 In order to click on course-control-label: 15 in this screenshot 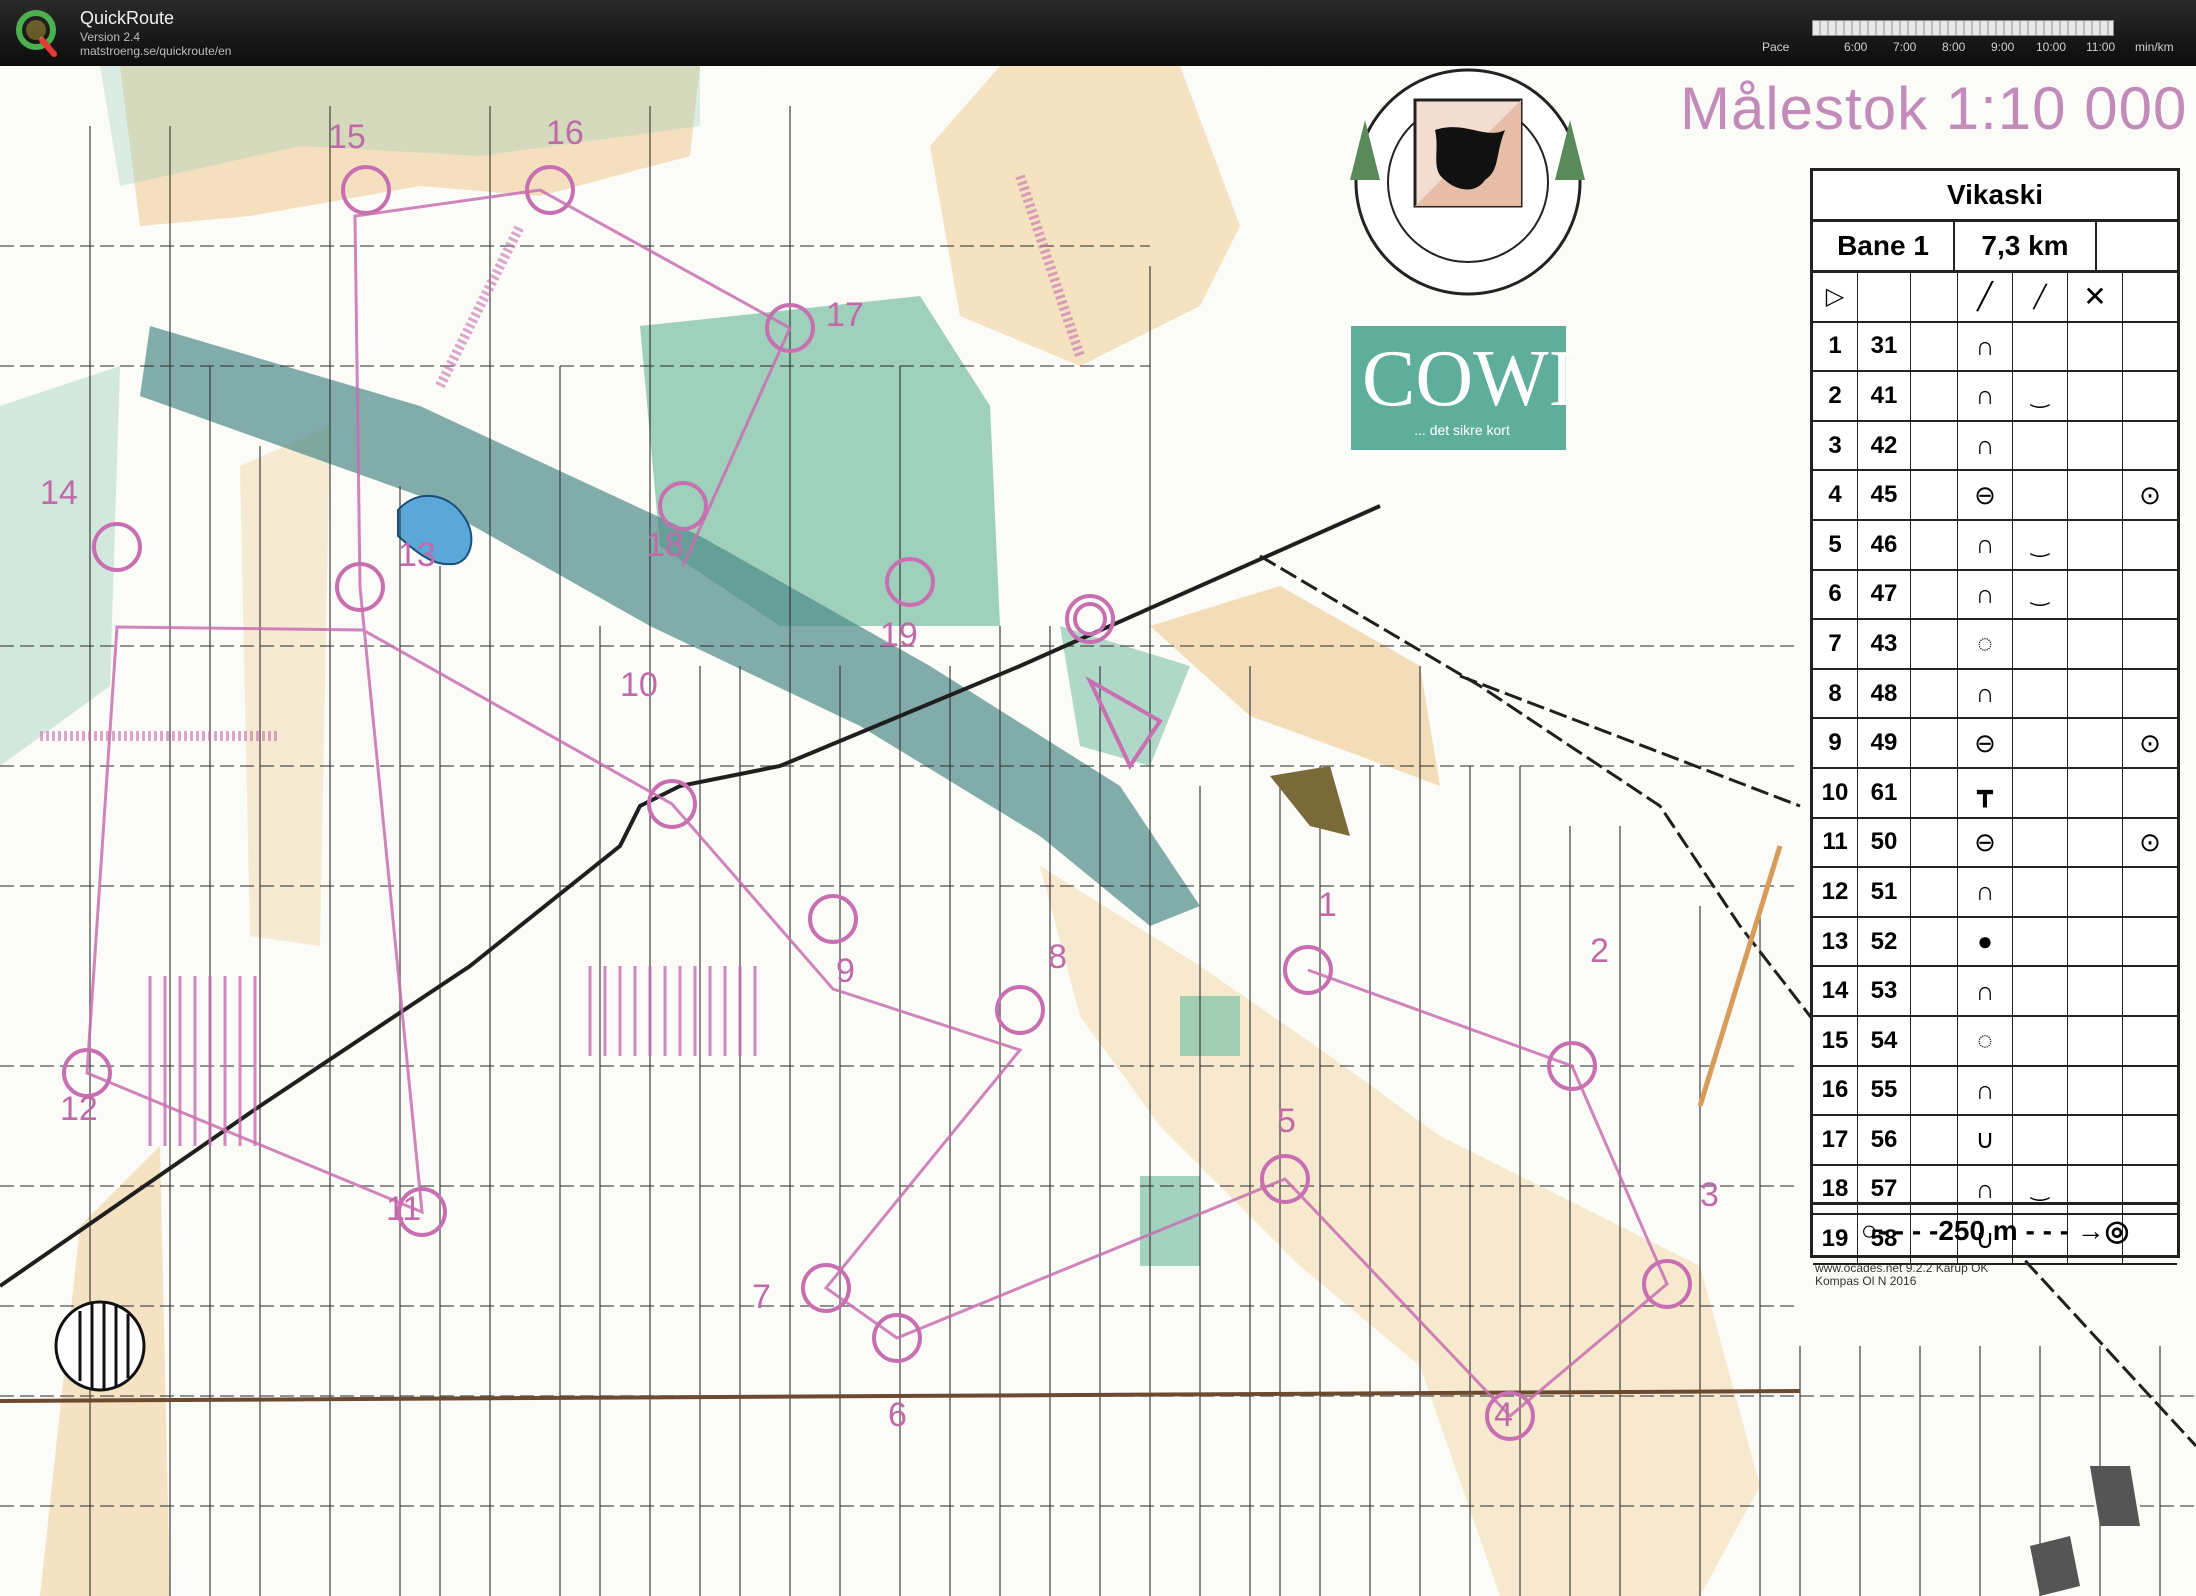, I will do `click(347, 137)`.